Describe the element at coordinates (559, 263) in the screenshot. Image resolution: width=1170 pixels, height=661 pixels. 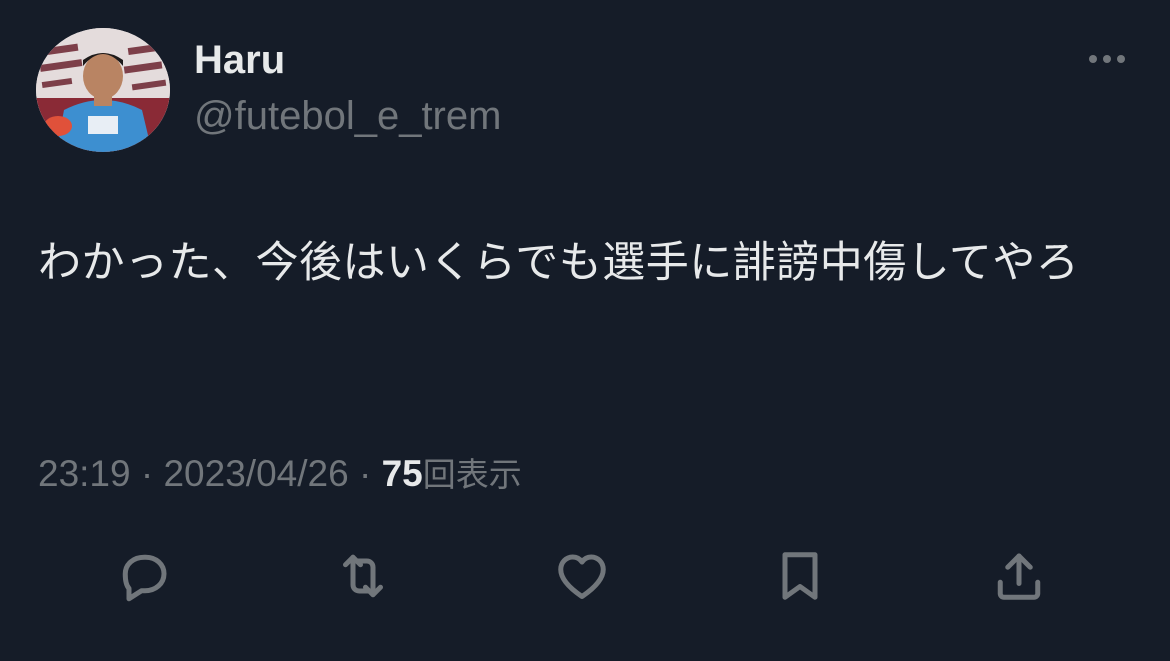
I see `tweet-text: わかった、今後はいくらでも選手に誹謗中傷してやろ` at that location.